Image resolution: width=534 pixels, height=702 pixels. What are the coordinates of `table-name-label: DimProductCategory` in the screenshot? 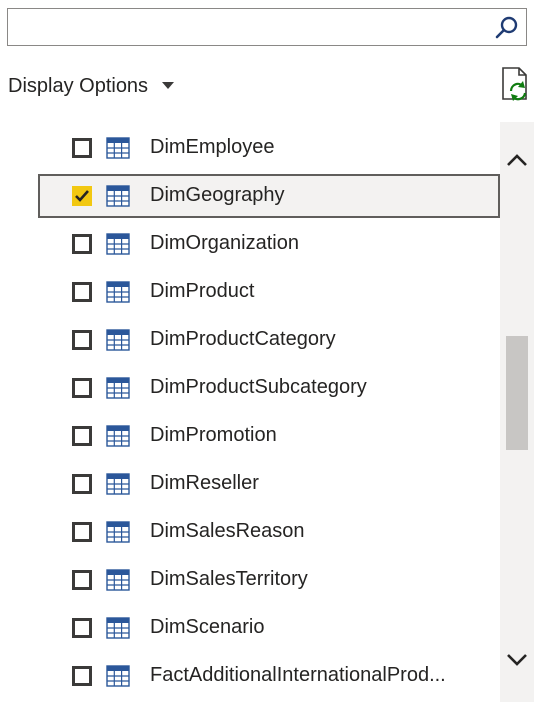 It's located at (243, 339).